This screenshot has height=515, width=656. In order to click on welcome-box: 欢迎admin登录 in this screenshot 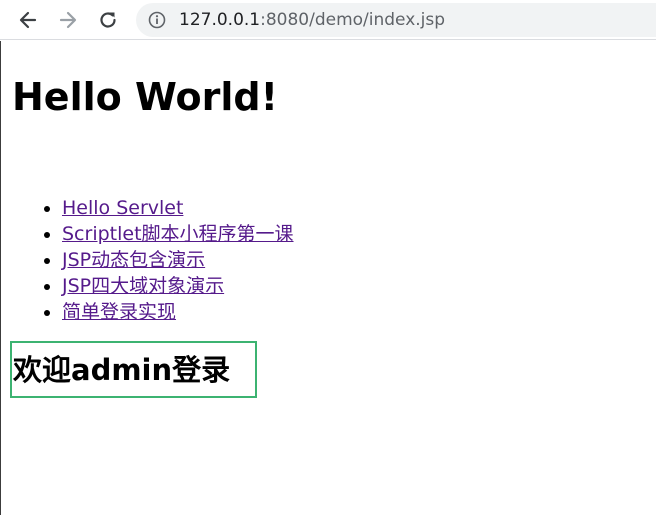, I will do `click(133, 369)`.